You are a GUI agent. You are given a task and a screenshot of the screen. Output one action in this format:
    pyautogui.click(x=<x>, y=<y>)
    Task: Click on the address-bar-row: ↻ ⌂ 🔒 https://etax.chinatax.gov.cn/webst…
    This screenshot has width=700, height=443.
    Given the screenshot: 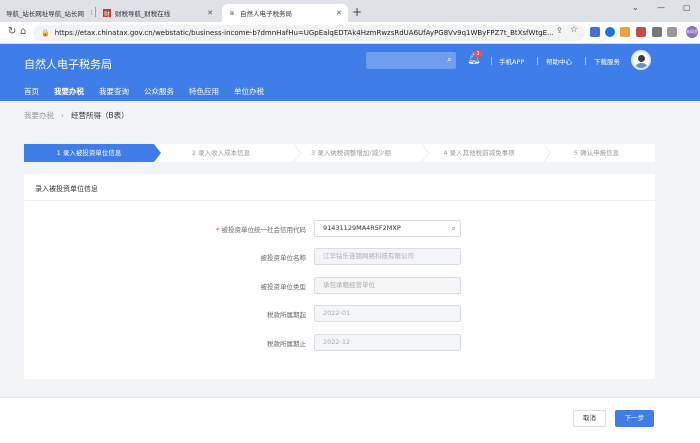 What is the action you would take?
    pyautogui.click(x=350, y=33)
    